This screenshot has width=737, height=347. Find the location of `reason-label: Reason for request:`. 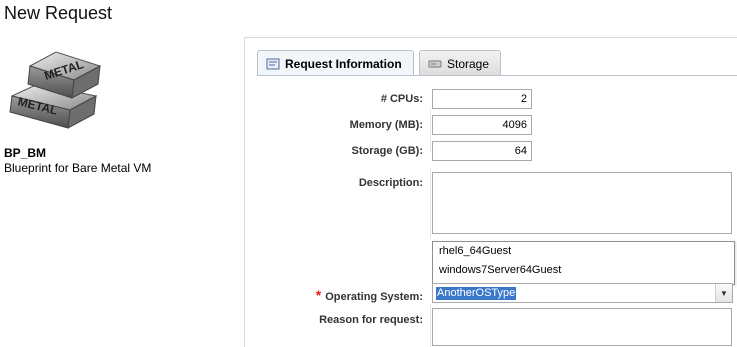

reason-label: Reason for request: is located at coordinates (371, 320).